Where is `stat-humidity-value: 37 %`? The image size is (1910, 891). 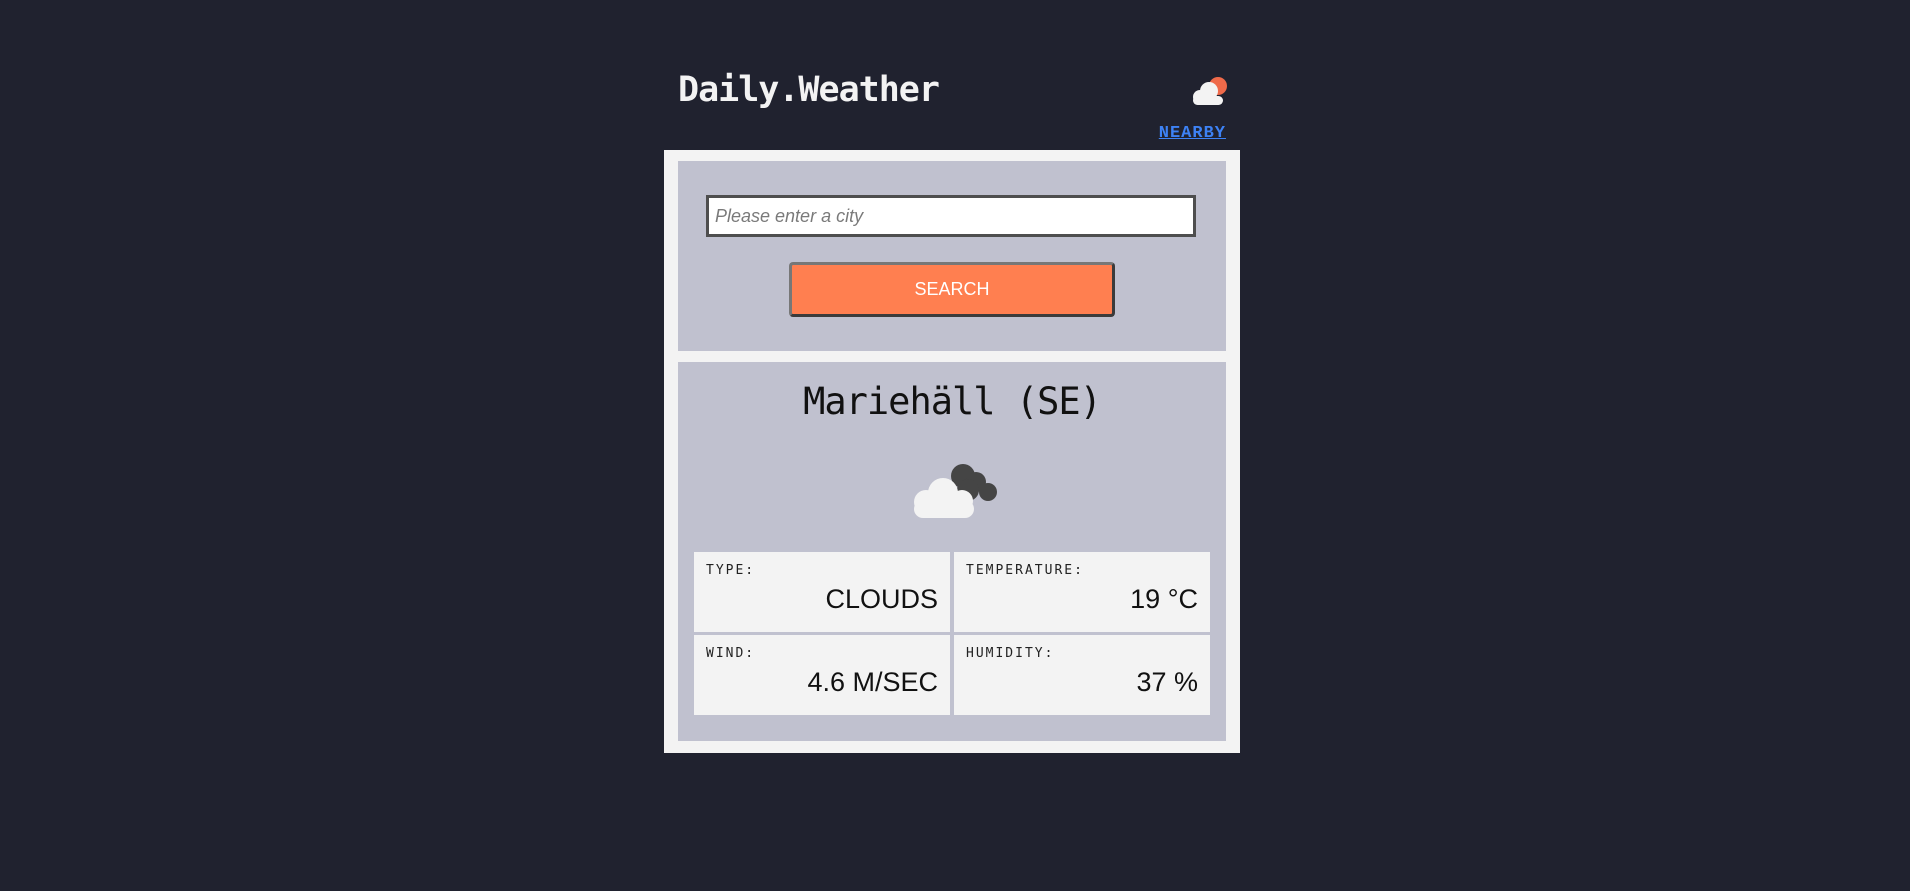 stat-humidity-value: 37 % is located at coordinates (1167, 682).